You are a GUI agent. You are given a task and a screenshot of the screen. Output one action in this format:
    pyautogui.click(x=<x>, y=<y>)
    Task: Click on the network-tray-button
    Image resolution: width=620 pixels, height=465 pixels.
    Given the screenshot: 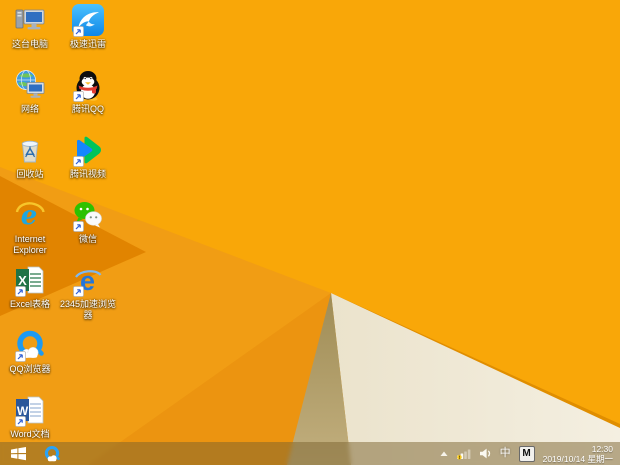 What is the action you would take?
    pyautogui.click(x=463, y=453)
    